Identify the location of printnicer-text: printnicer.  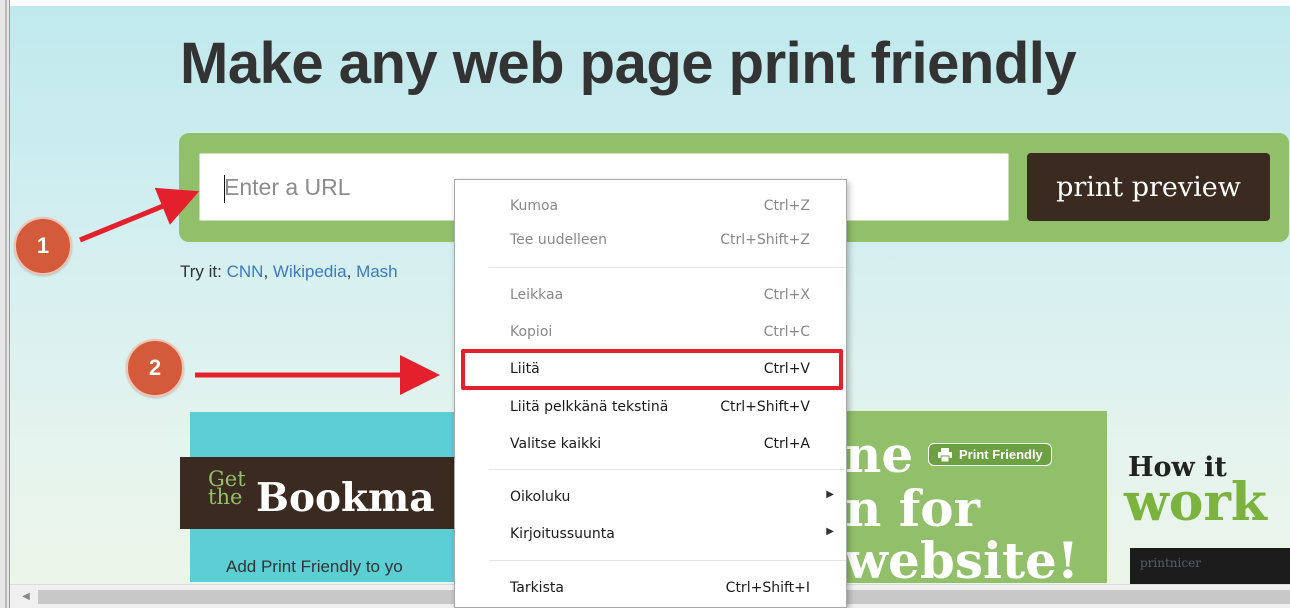
(1170, 563).